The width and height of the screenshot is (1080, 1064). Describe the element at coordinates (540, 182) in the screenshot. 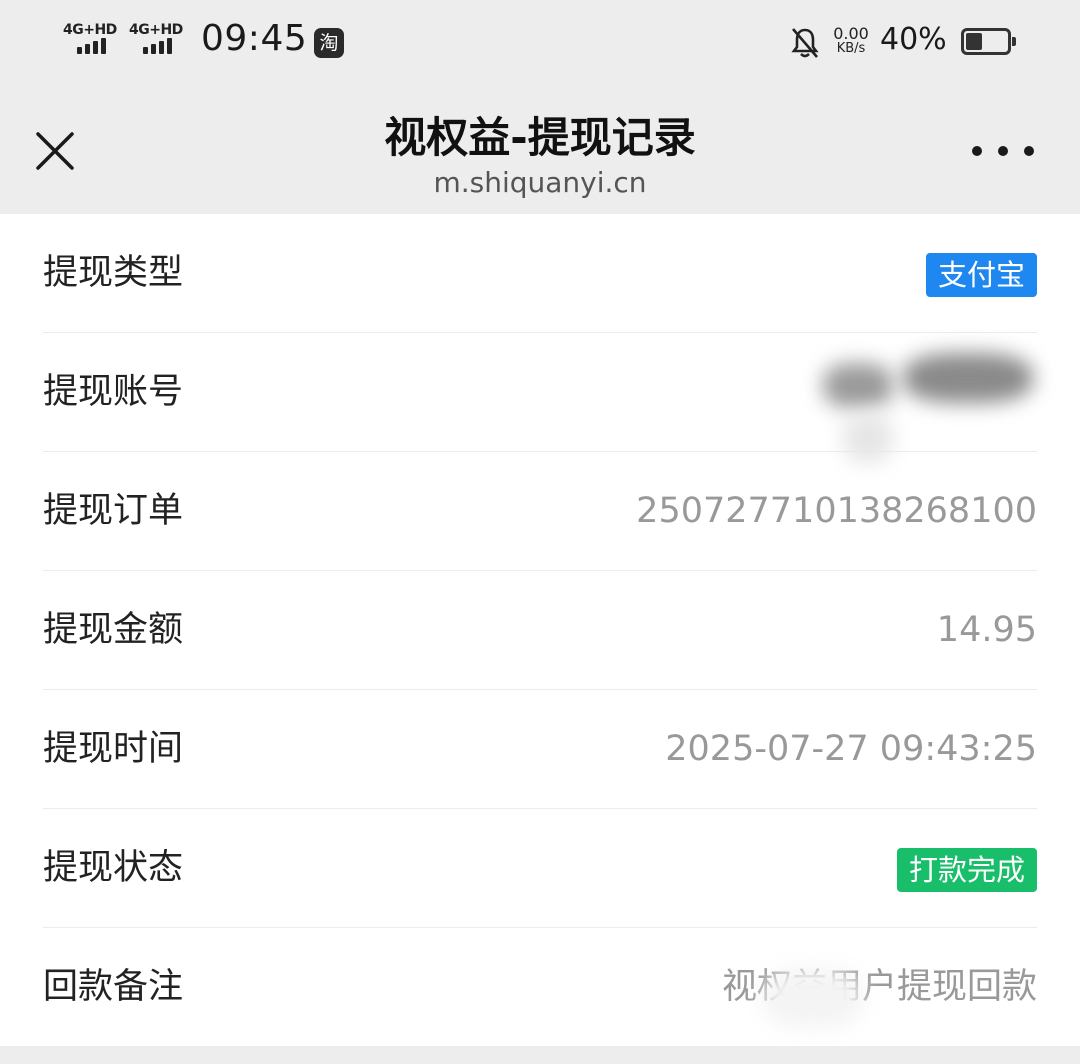

I see `page-url: m.shiquanyi.cn` at that location.